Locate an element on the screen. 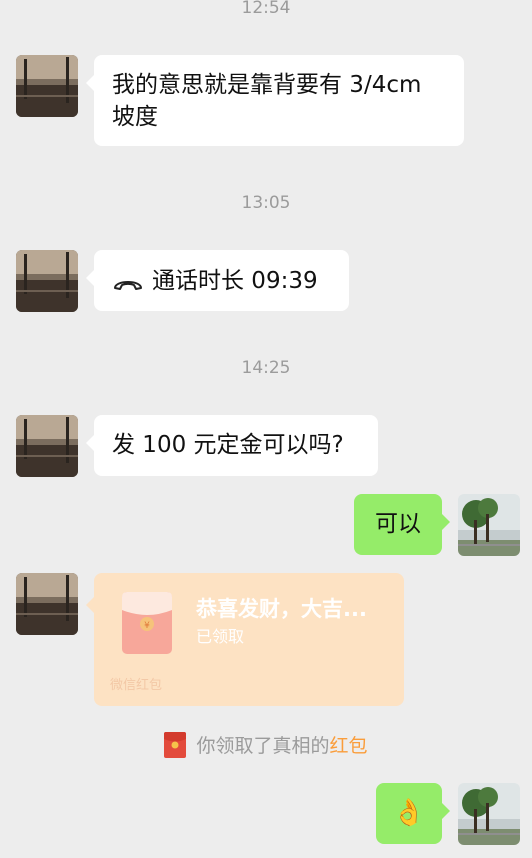 The width and height of the screenshot is (532, 858). timestamp: 13:05 is located at coordinates (266, 203).